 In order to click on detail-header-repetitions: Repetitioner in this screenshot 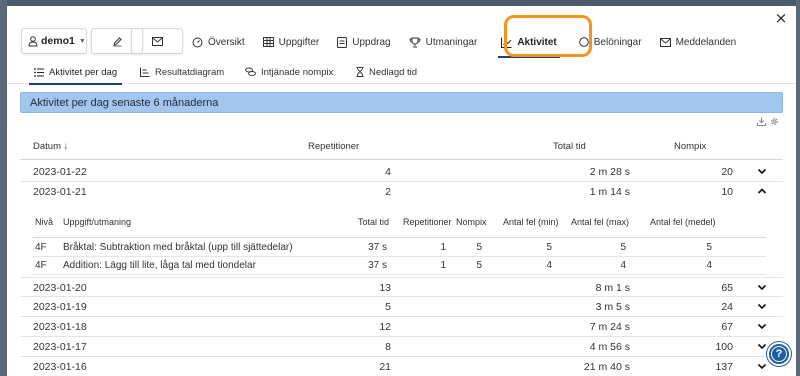, I will do `click(427, 222)`.